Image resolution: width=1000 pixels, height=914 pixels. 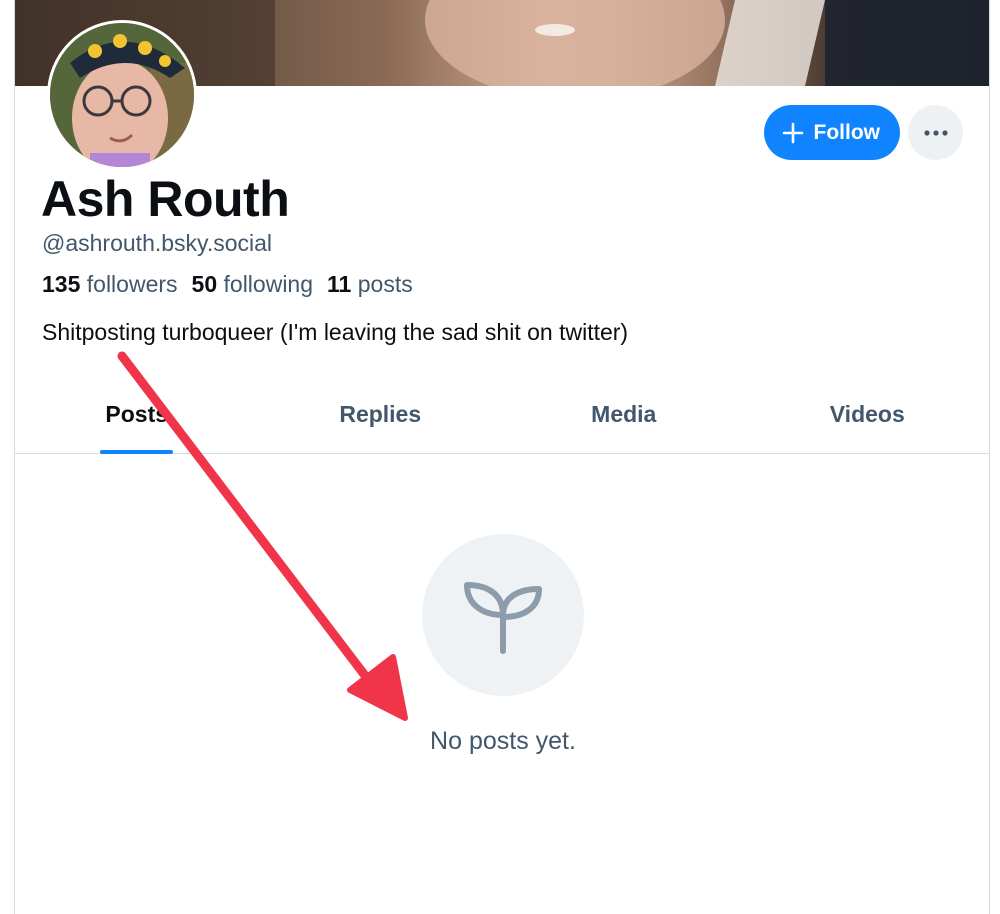 What do you see at coordinates (268, 284) in the screenshot?
I see `following-label: following` at bounding box center [268, 284].